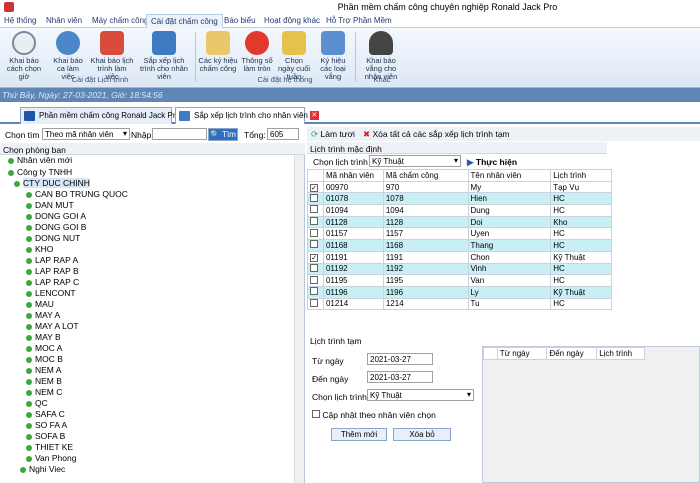 This screenshot has width=700, height=483. Describe the element at coordinates (359, 434) in the screenshot. I see `add-button: Thêm mới` at that location.